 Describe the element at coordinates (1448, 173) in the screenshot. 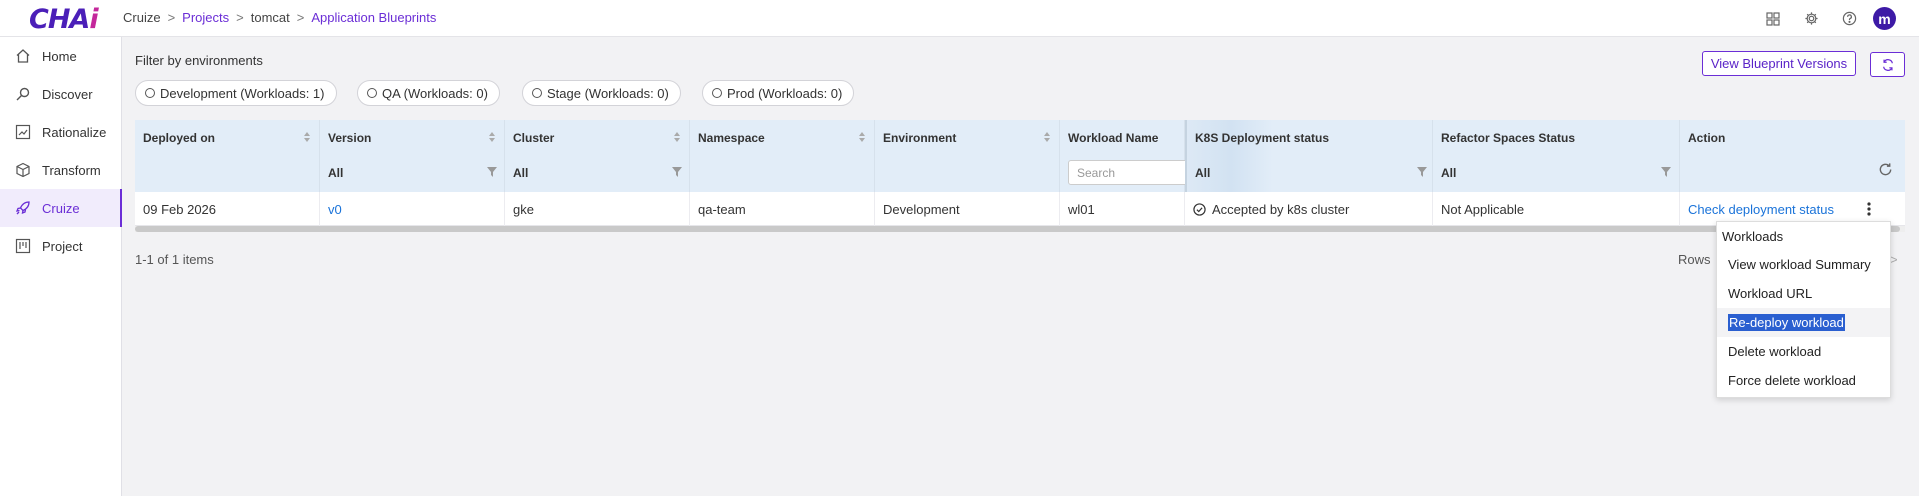

I see `refactor-status-filter-select: All` at that location.